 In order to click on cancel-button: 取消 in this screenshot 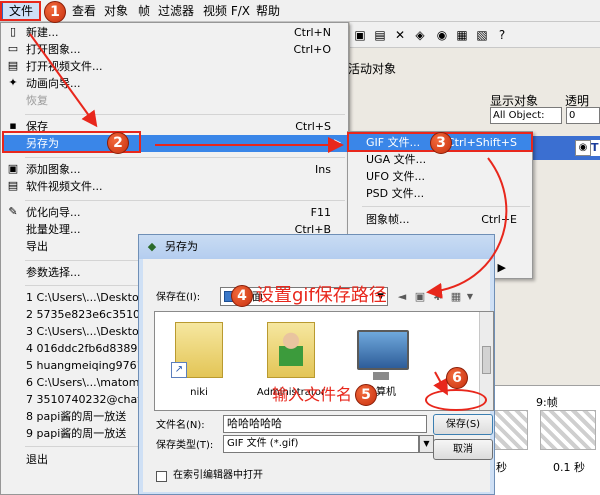, I will do `click(463, 449)`.